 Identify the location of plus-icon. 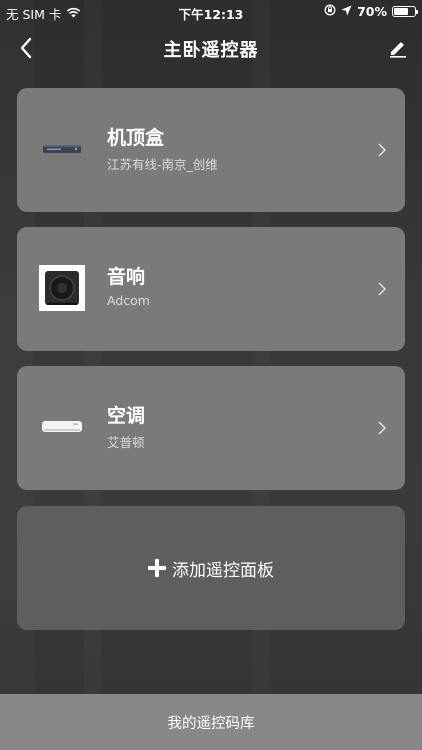
(157, 568).